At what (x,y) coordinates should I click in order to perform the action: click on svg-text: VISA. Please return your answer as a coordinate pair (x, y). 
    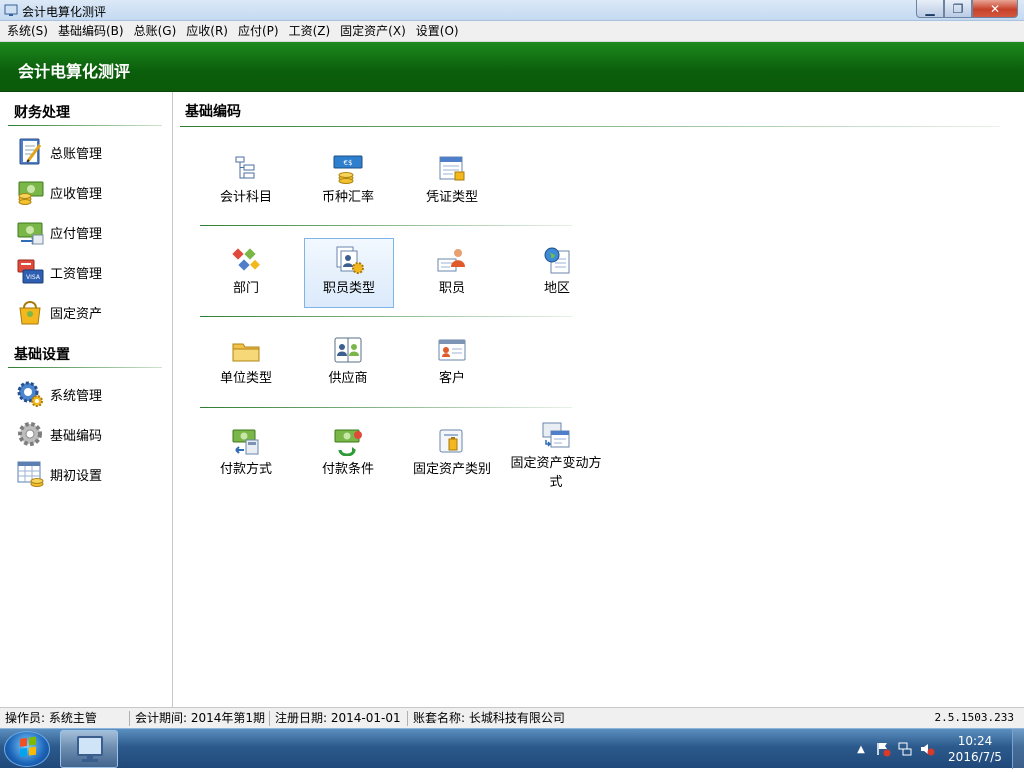
    Looking at the image, I should click on (33, 277).